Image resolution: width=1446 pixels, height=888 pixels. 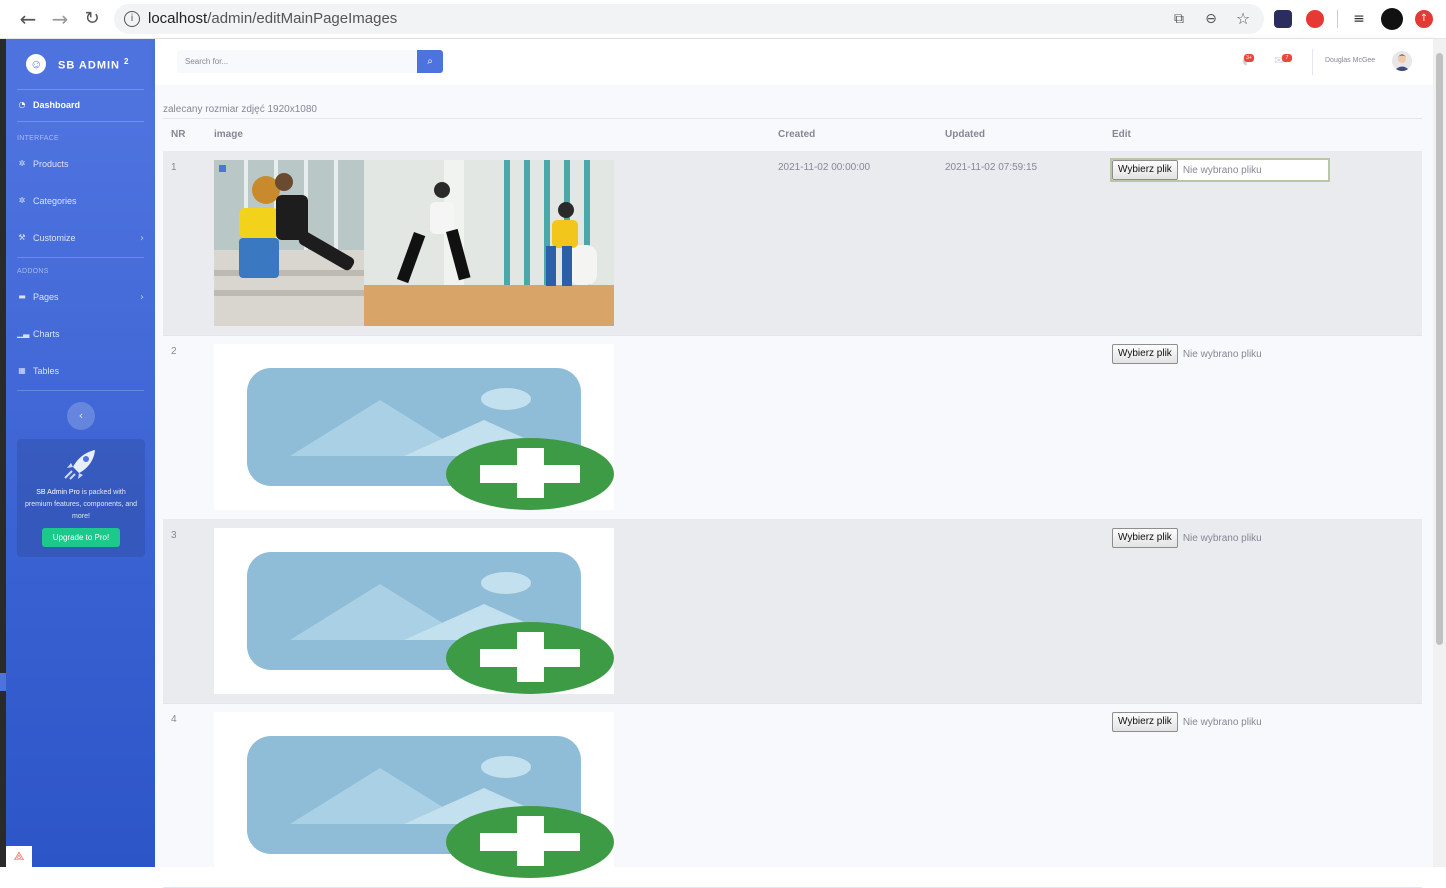 I want to click on reload-icon: ↻, so click(x=92, y=19).